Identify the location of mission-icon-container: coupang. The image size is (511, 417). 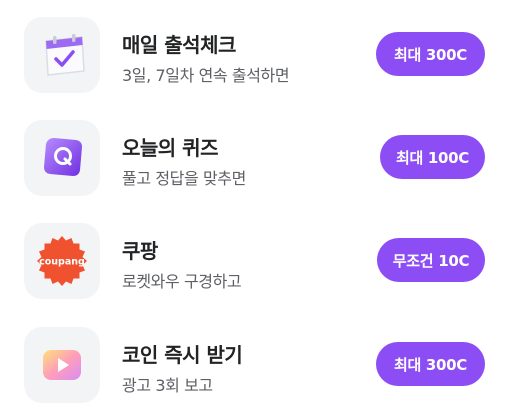
(62, 261).